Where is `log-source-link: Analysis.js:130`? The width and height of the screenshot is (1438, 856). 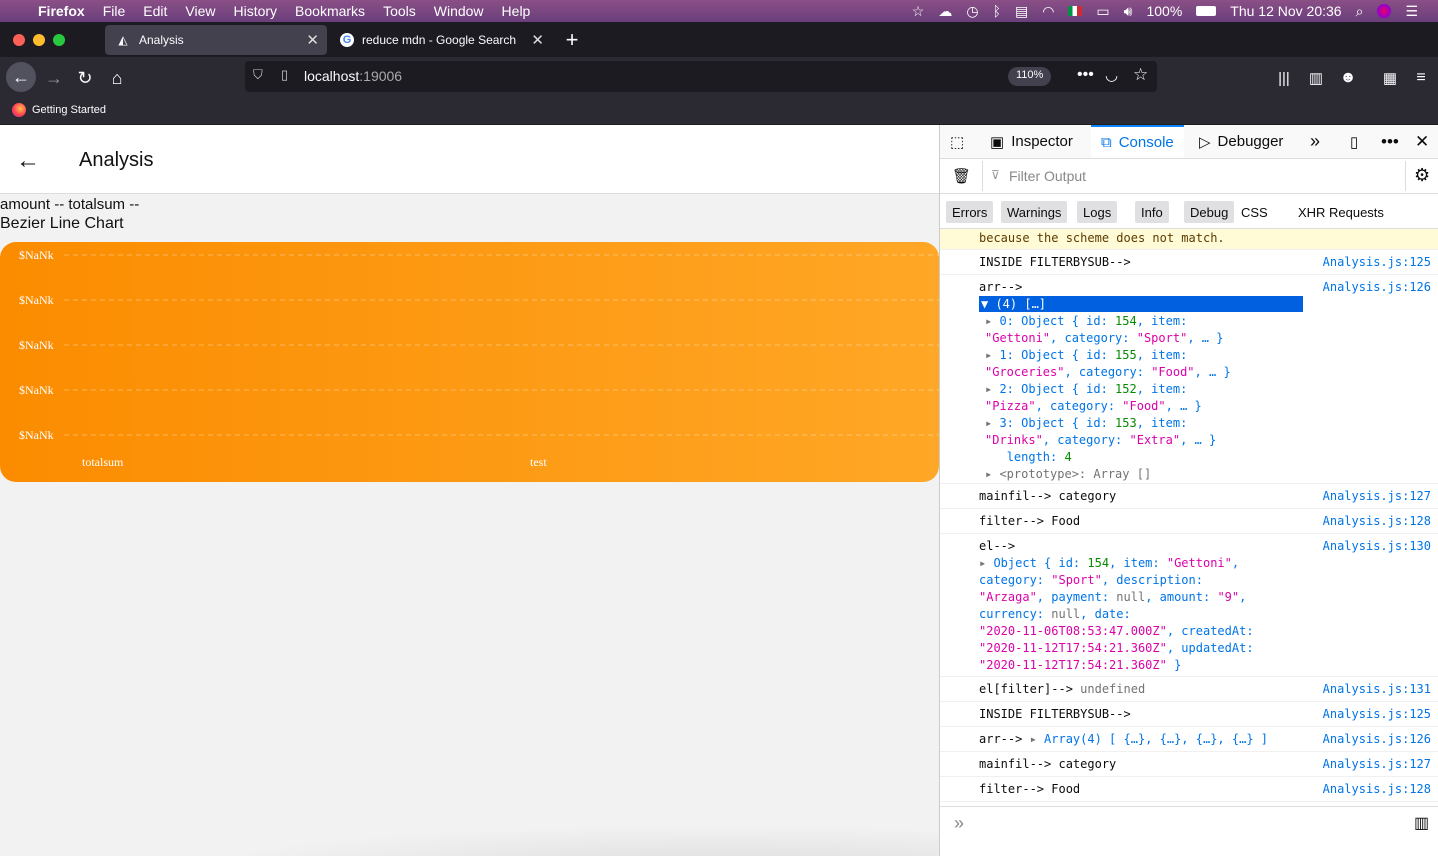
log-source-link: Analysis.js:130 is located at coordinates (1377, 546).